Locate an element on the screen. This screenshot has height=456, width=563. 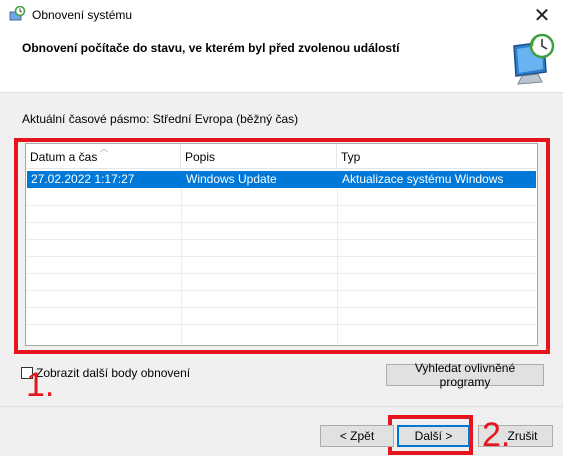
system-restore-monitor-icon is located at coordinates (534, 59).